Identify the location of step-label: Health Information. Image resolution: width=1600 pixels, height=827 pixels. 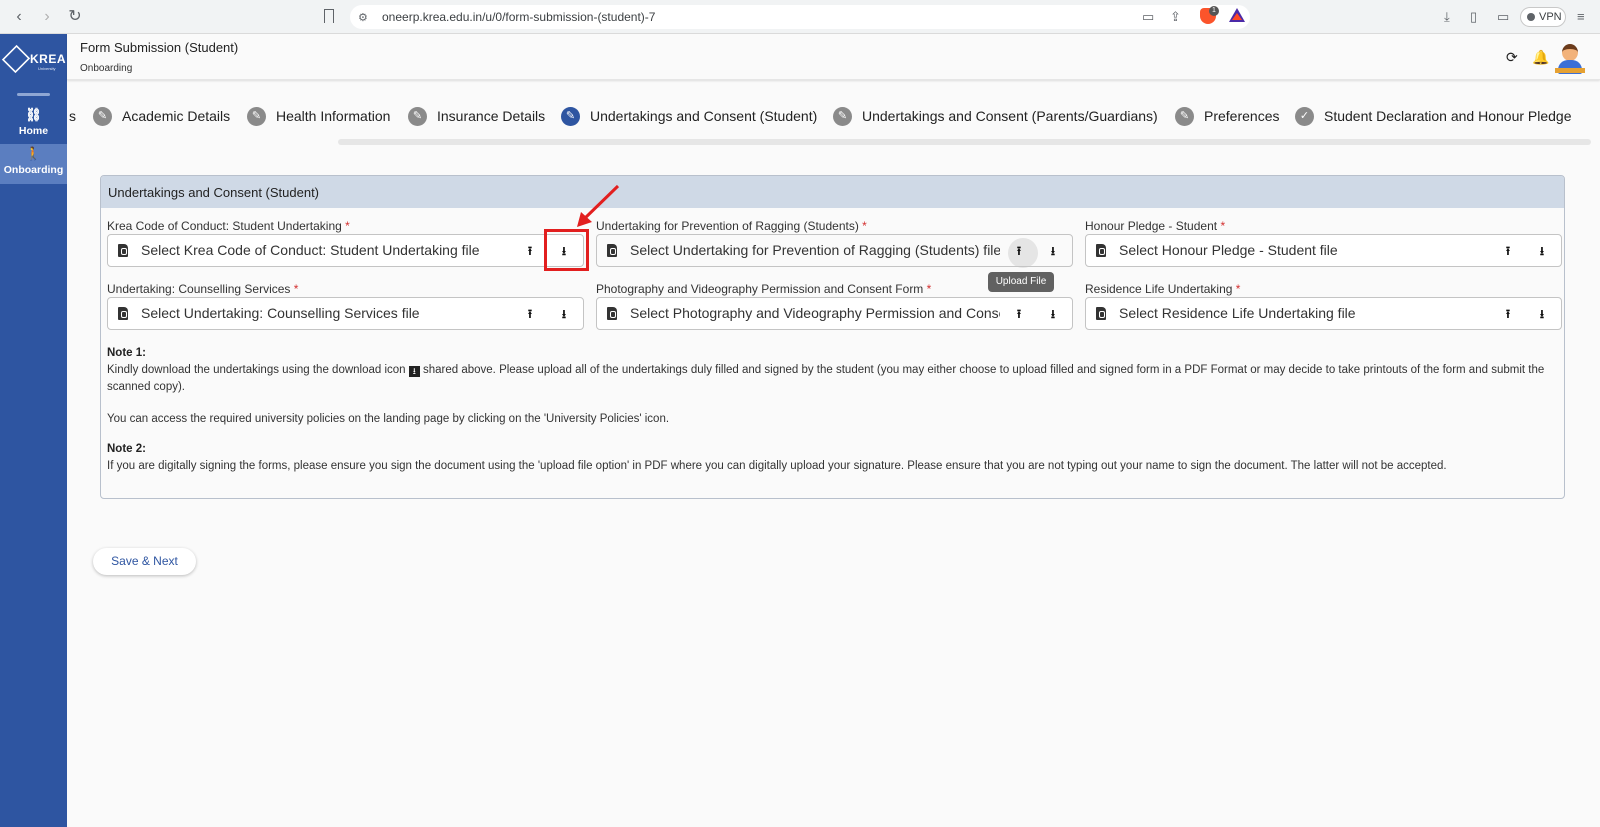
(333, 116).